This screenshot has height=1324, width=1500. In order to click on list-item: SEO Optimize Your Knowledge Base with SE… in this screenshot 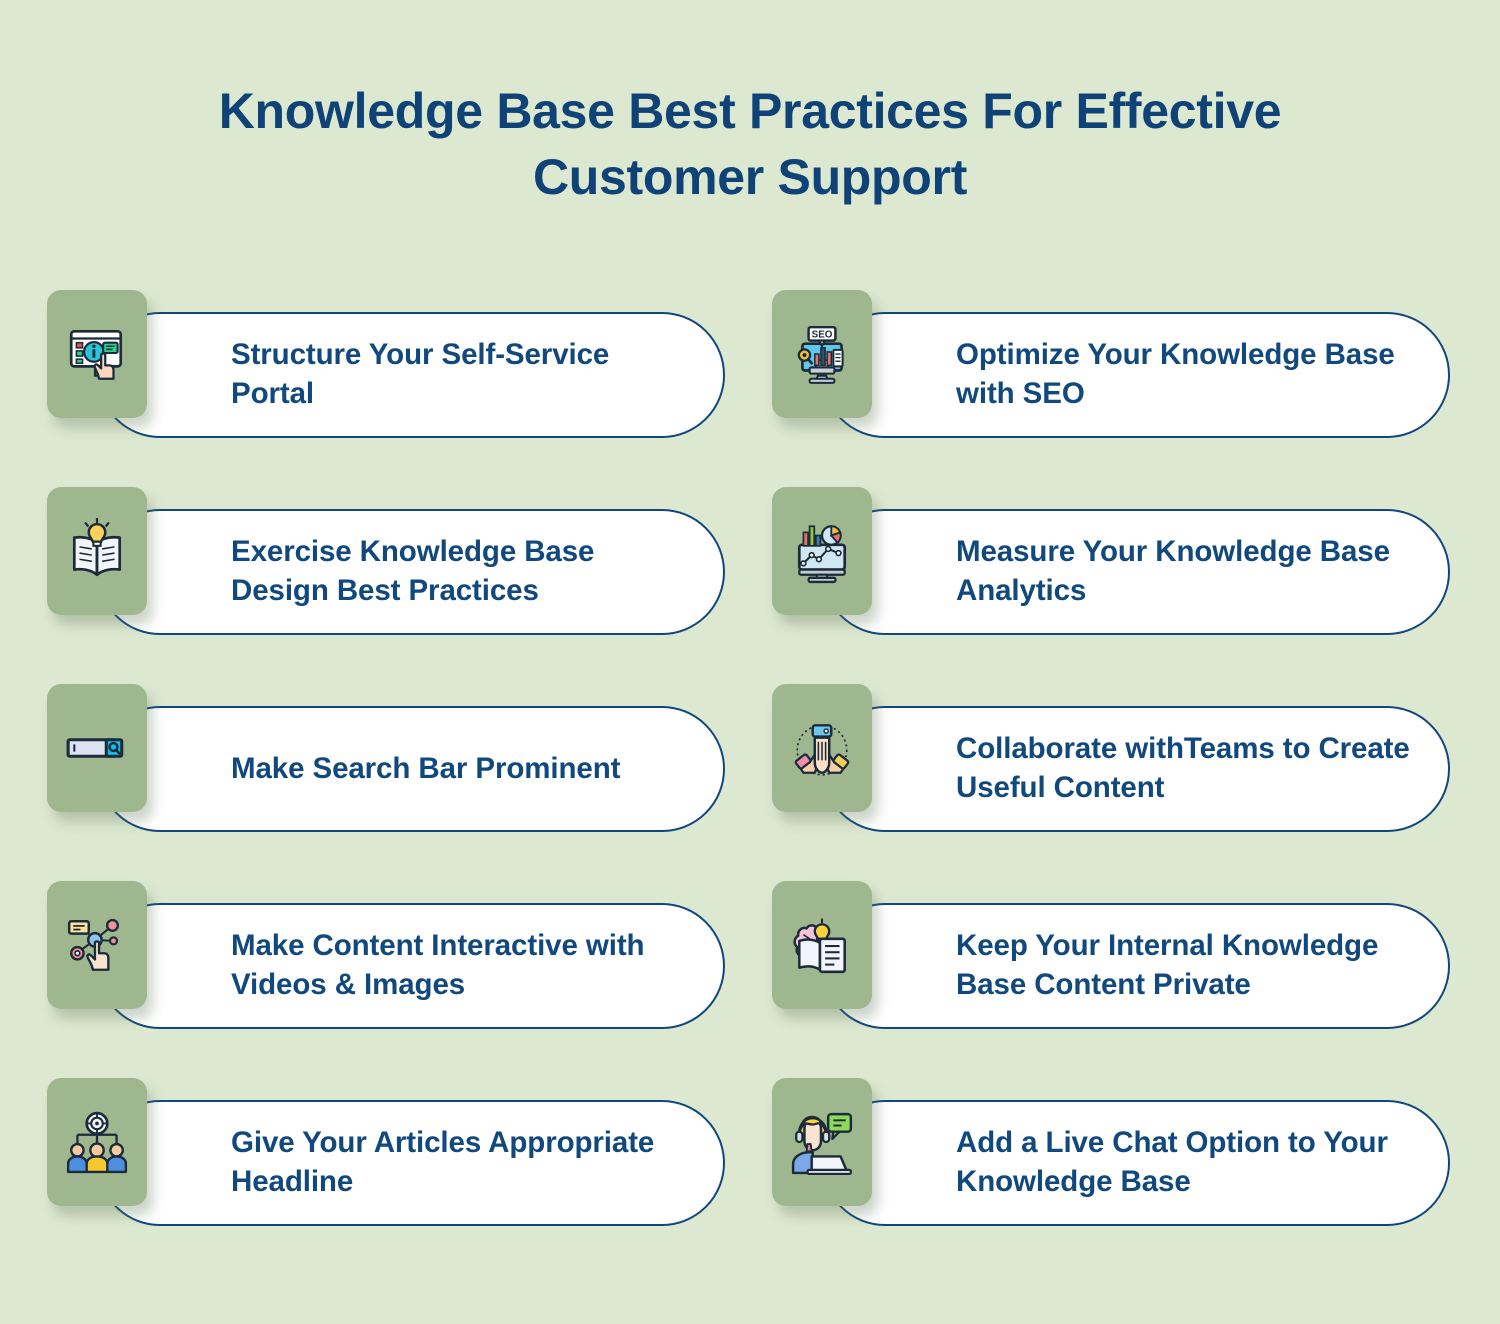, I will do `click(1111, 370)`.